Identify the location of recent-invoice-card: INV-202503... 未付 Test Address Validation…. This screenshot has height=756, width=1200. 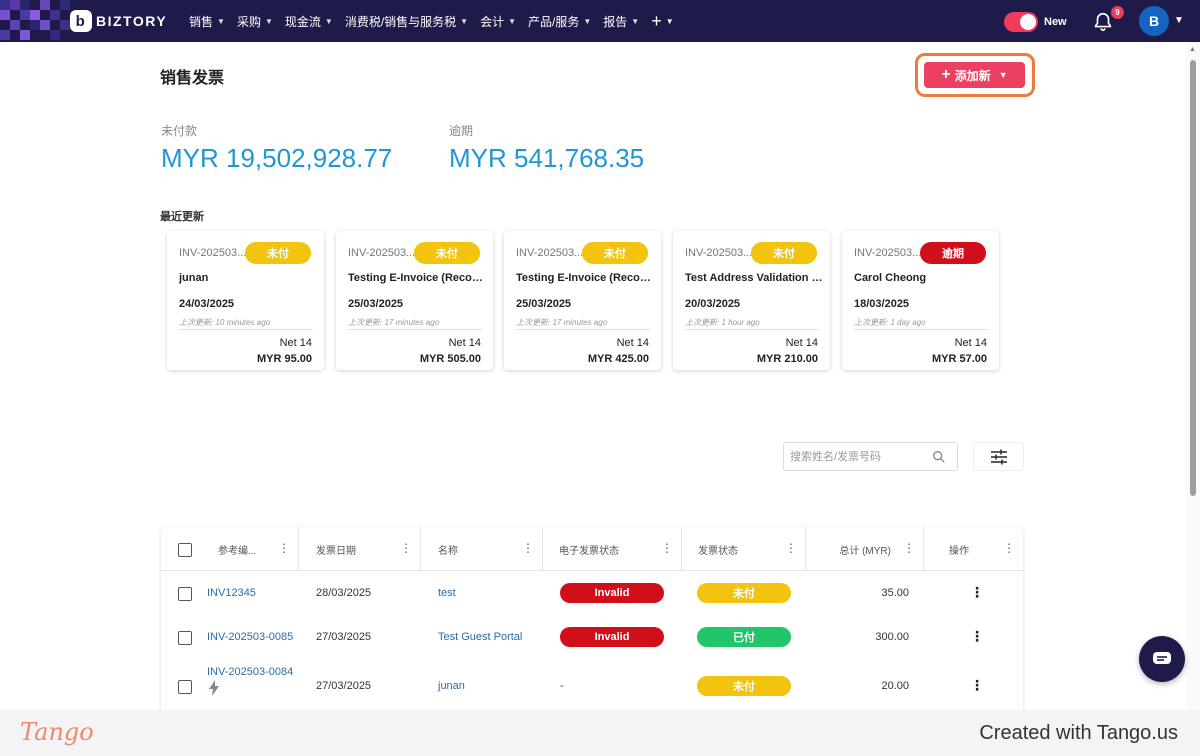
(751, 300).